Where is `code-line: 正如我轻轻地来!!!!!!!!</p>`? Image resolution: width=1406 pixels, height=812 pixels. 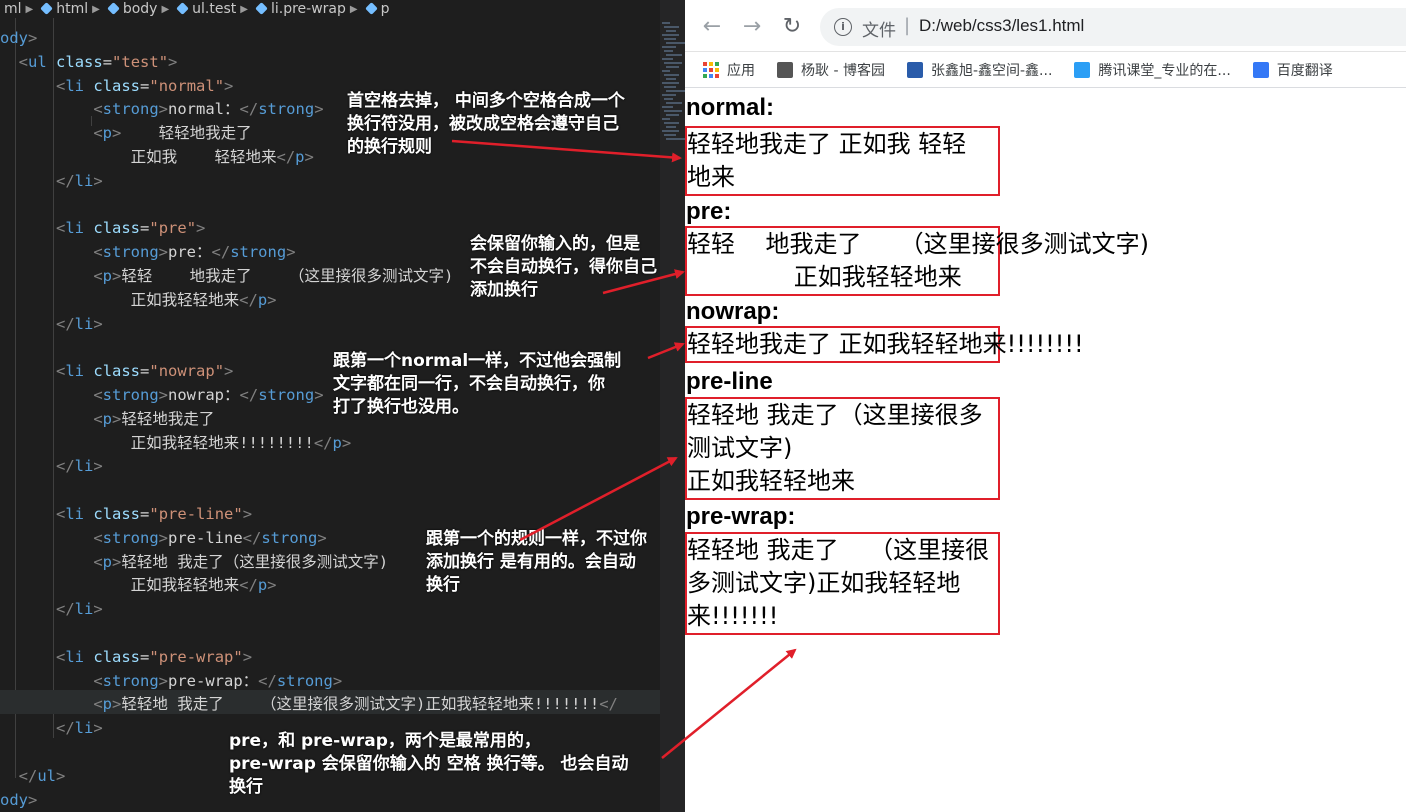
code-line: 正如我轻轻地来!!!!!!!!</p> is located at coordinates (176, 443).